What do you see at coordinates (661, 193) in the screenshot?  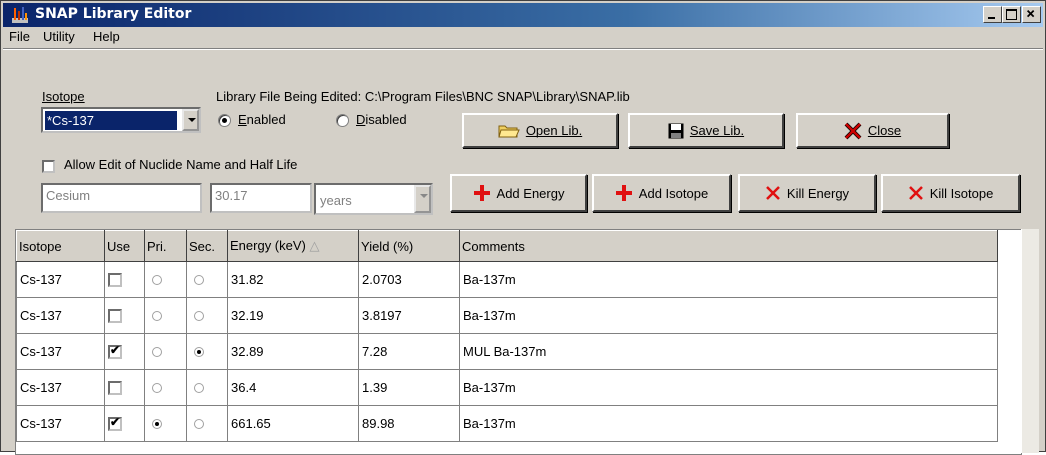 I see `add-isotope-button: Add Isotope` at bounding box center [661, 193].